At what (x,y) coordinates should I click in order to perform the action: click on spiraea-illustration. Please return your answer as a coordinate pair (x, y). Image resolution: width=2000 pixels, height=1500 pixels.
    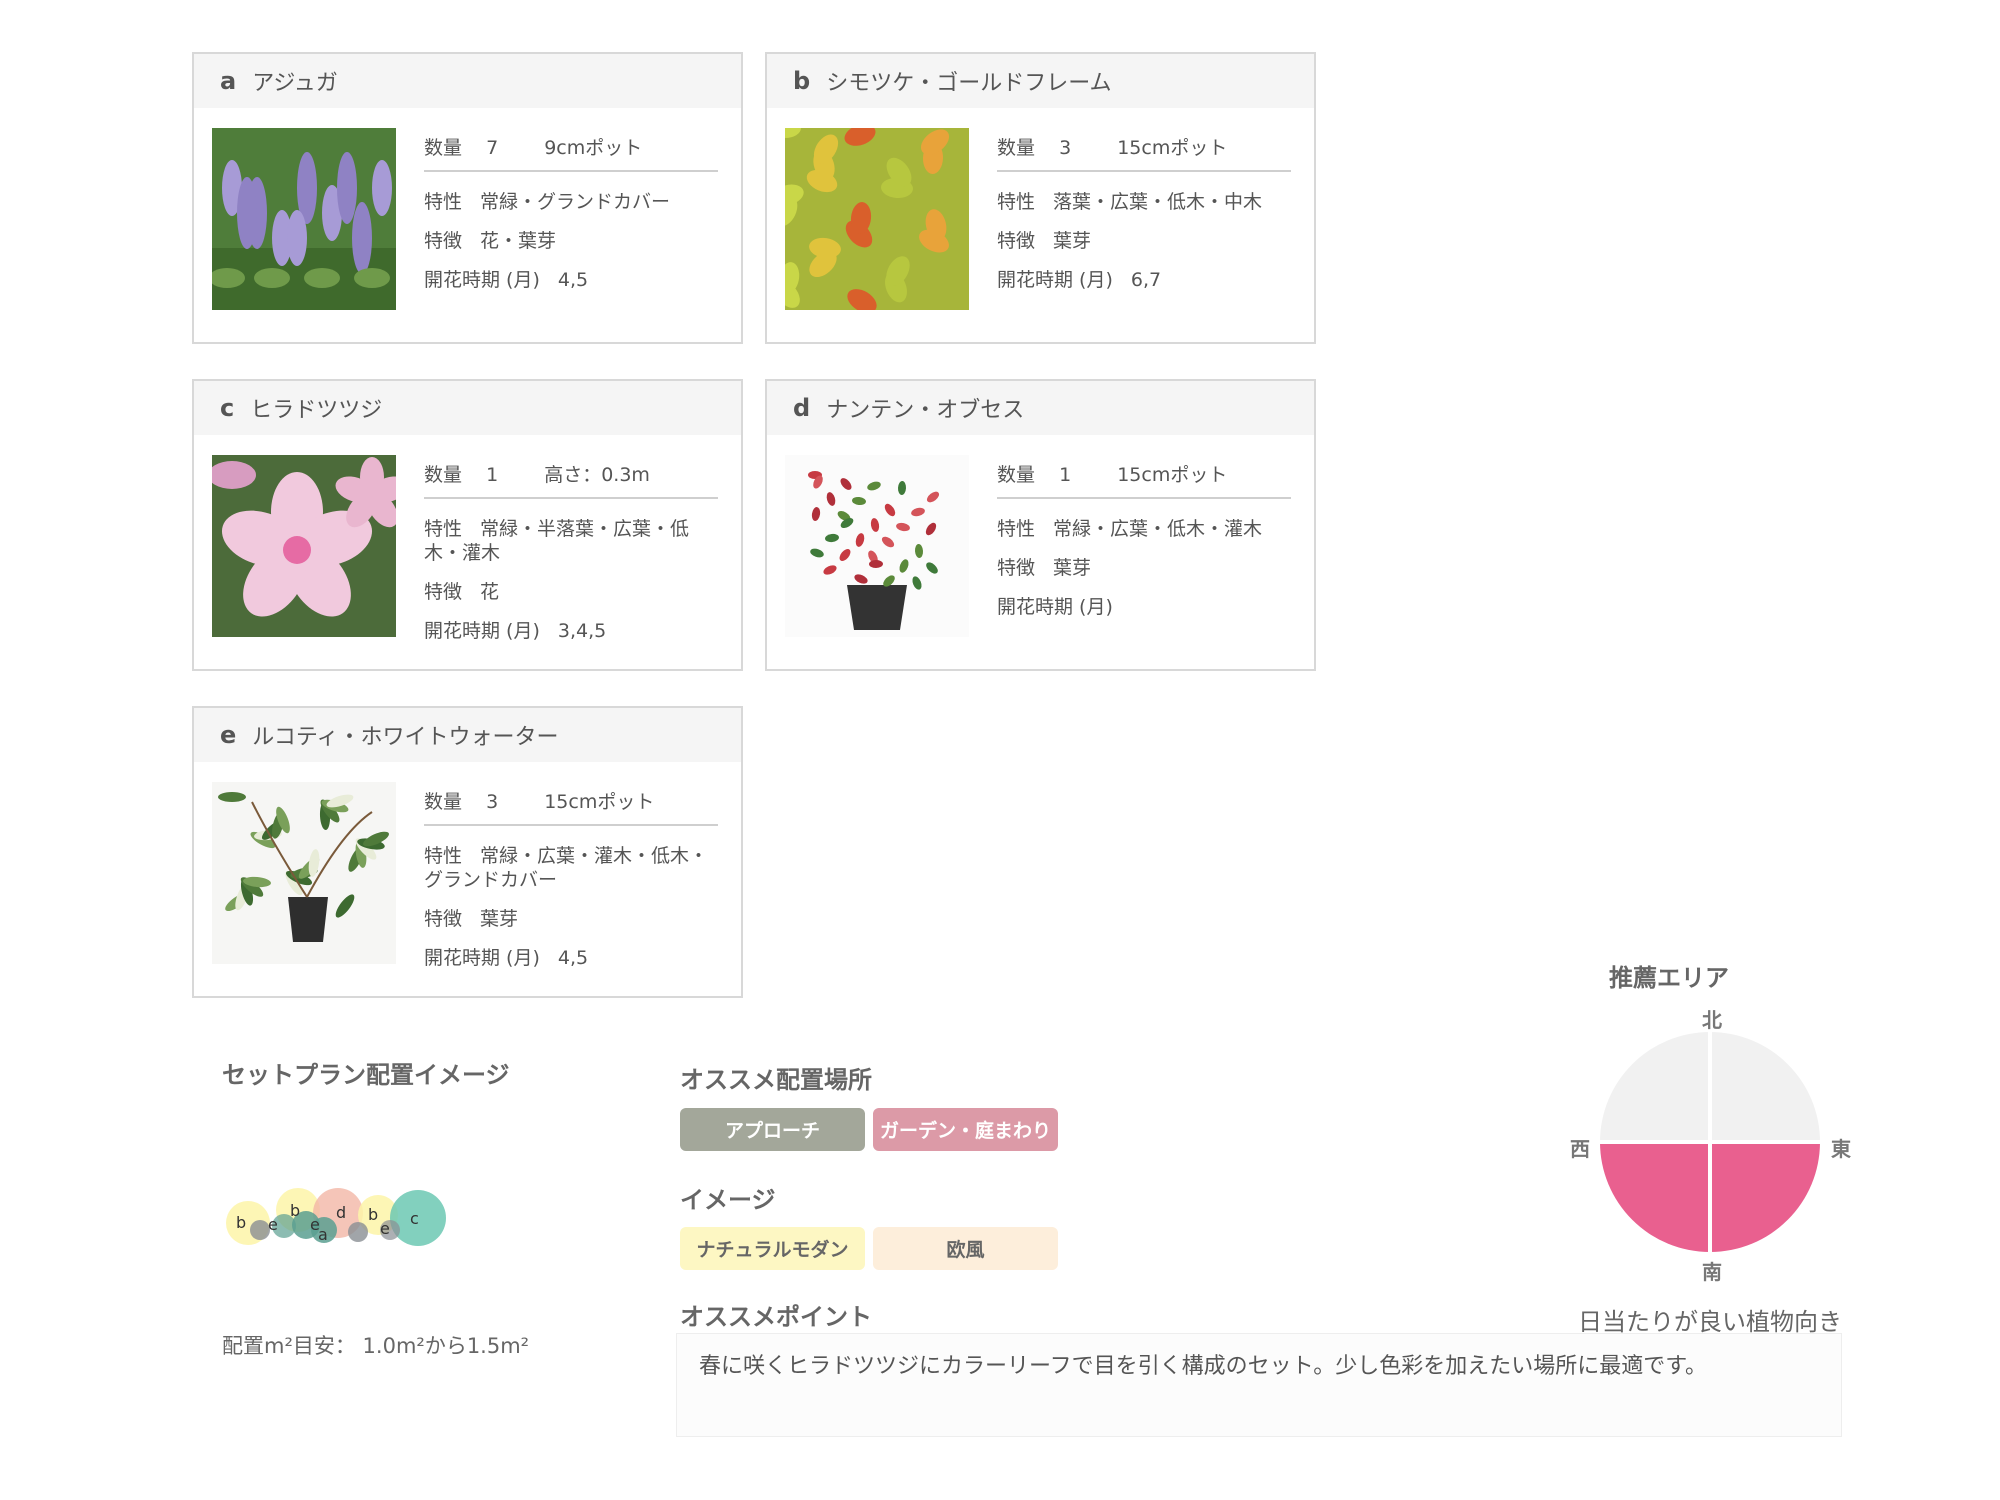
    Looking at the image, I should click on (877, 219).